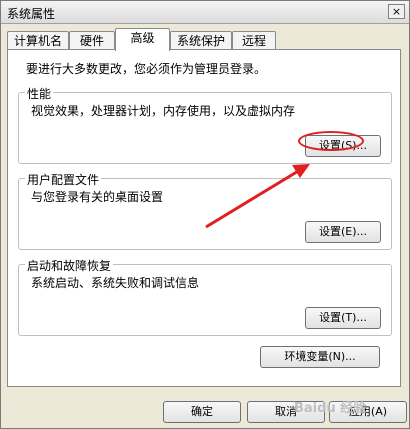  I want to click on tab-remote: 远程, so click(254, 40).